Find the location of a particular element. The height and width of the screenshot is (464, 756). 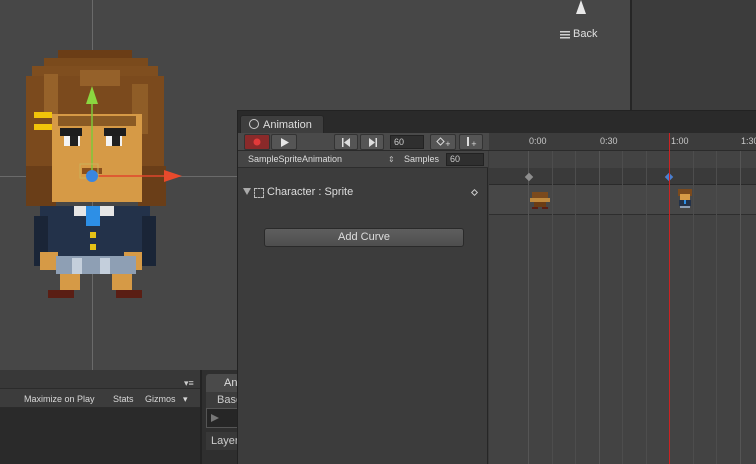

add-event-button: + is located at coordinates (471, 142).